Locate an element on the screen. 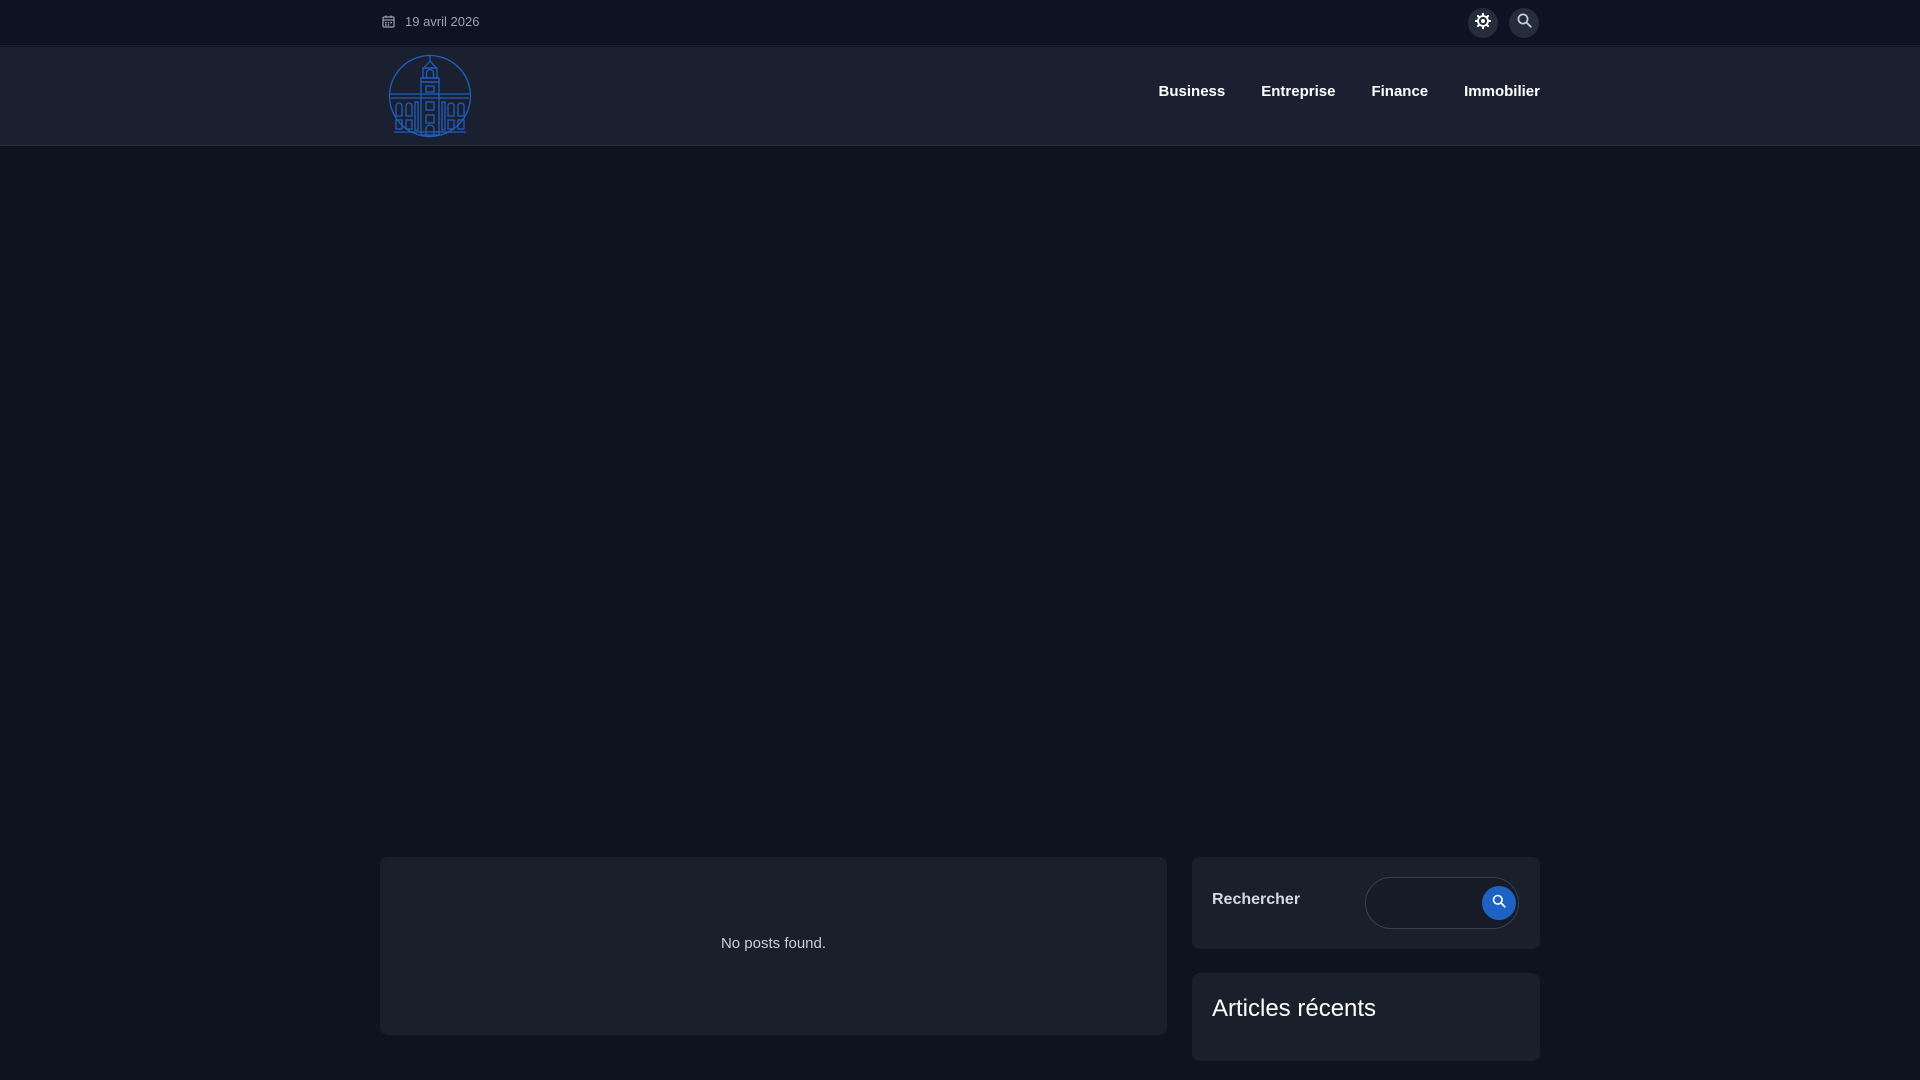 The image size is (1920, 1080). search-widget: Rechercher is located at coordinates (1366, 903).